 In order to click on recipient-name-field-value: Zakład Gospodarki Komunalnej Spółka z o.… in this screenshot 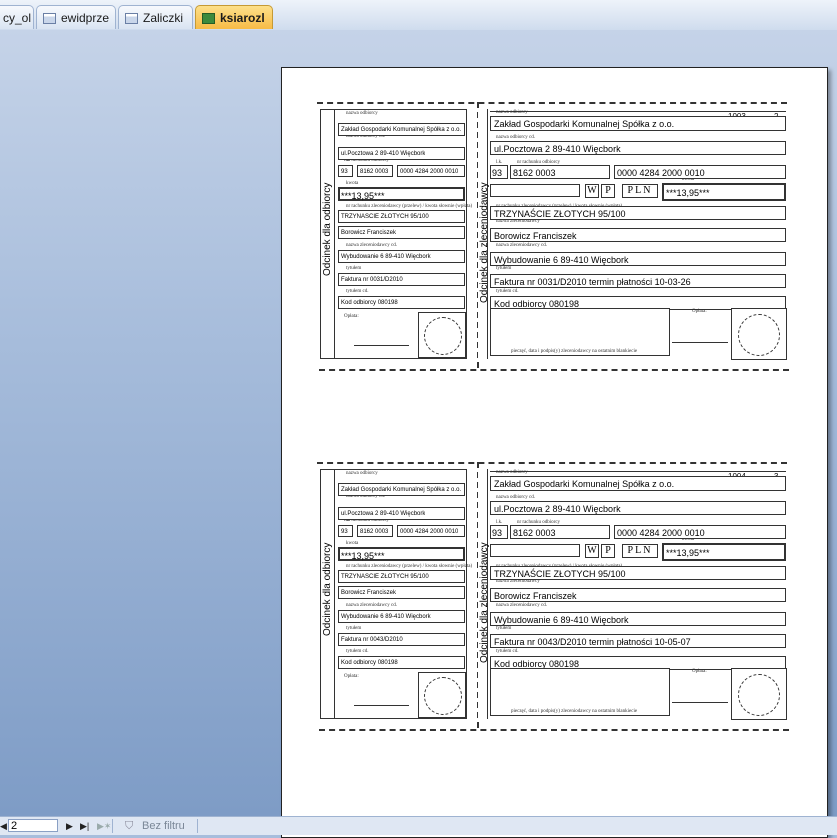, I will do `click(584, 124)`.